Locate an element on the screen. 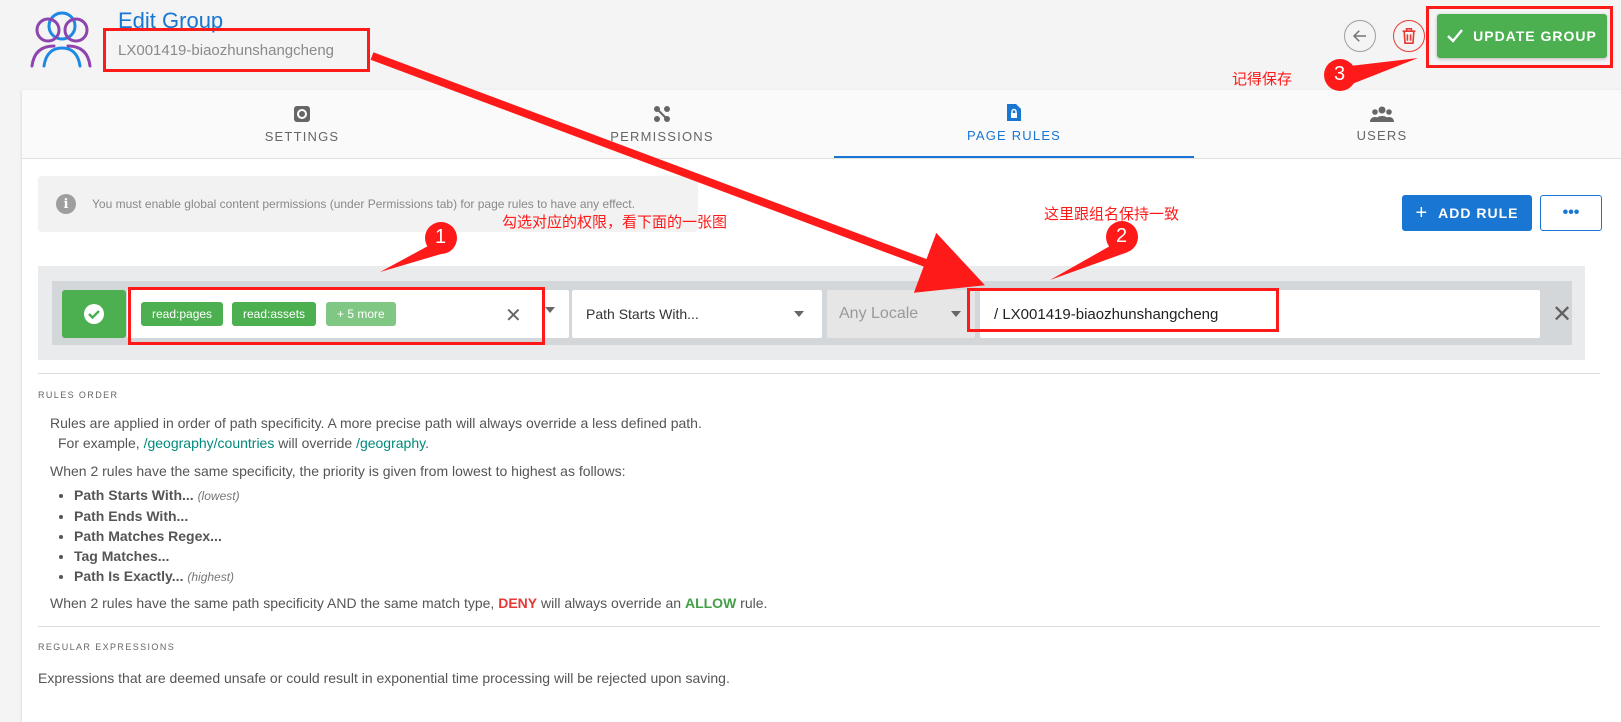 The image size is (1621, 722). annotation-note-1: 勾选对应的权限，看下面的一张图 is located at coordinates (615, 222).